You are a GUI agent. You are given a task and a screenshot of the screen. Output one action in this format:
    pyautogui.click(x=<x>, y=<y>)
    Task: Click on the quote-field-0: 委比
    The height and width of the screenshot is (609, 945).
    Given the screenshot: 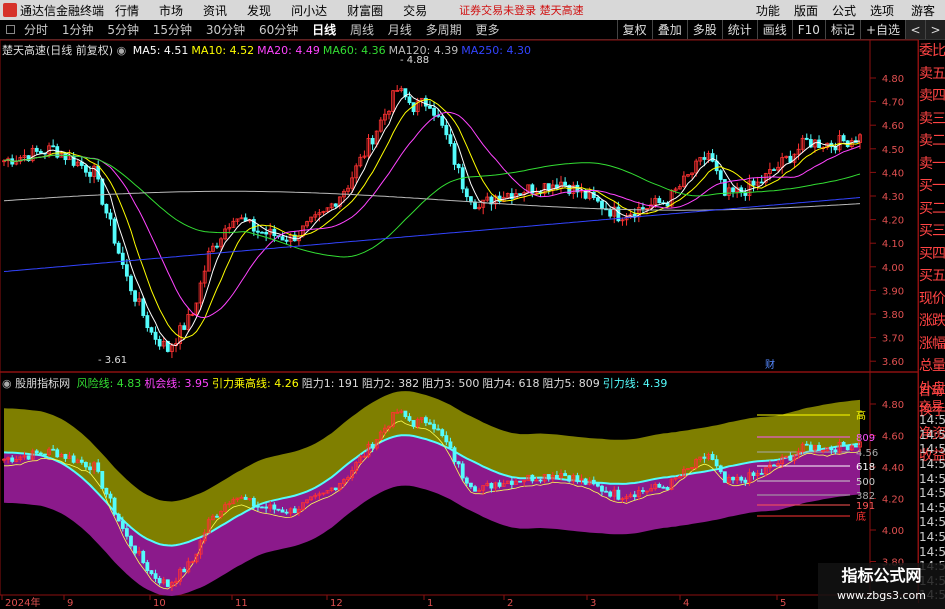 What is the action you would take?
    pyautogui.click(x=932, y=51)
    